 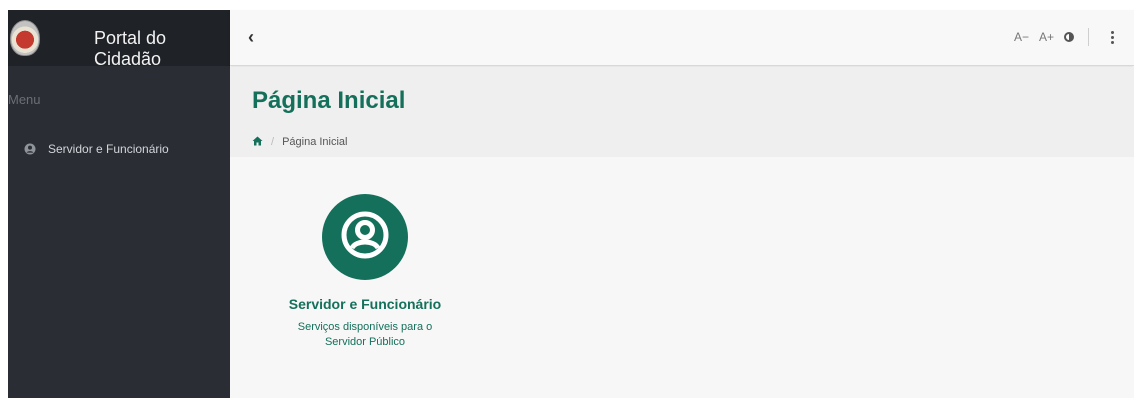 What do you see at coordinates (256, 37) in the screenshot?
I see `collapse-sidebar-button: ‹` at bounding box center [256, 37].